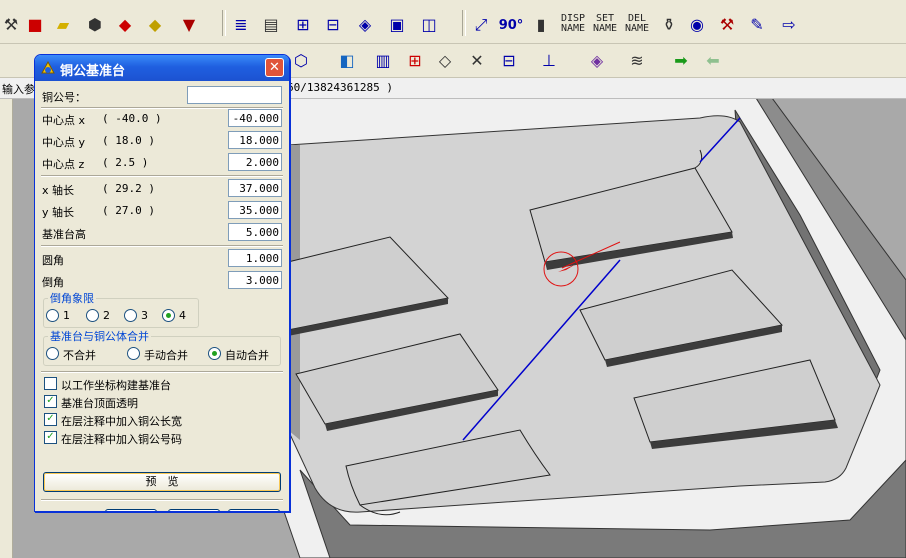 This screenshot has height=558, width=906. I want to click on center-z-input, so click(255, 162).